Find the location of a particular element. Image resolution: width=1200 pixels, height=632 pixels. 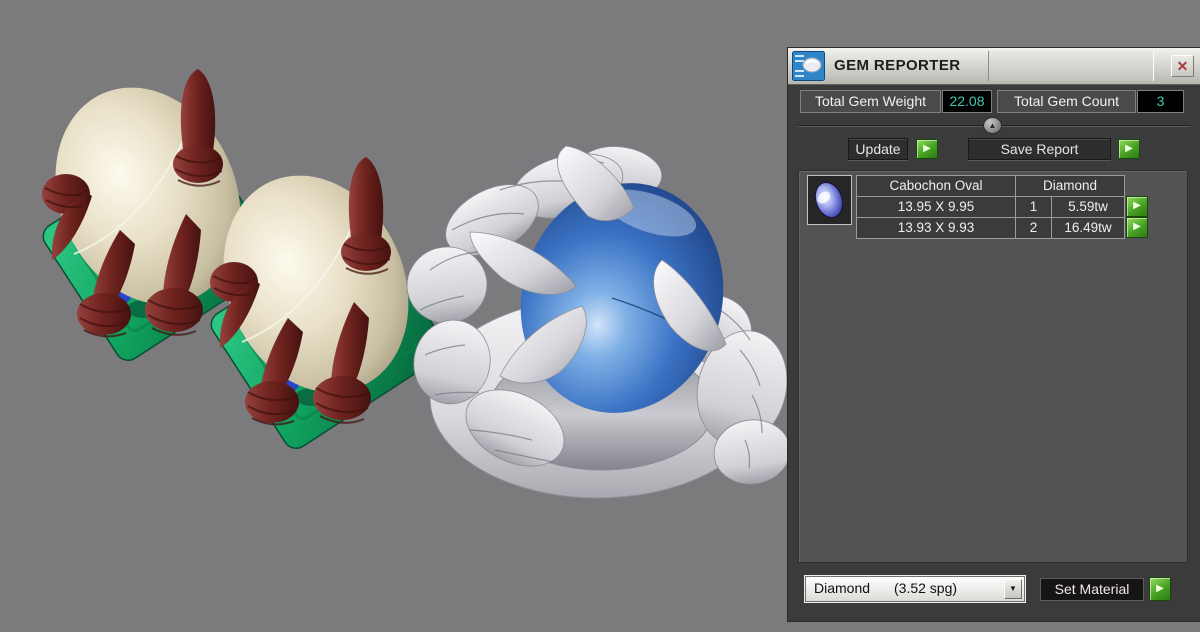

chevron-down-icon: ▼ is located at coordinates (1013, 589).